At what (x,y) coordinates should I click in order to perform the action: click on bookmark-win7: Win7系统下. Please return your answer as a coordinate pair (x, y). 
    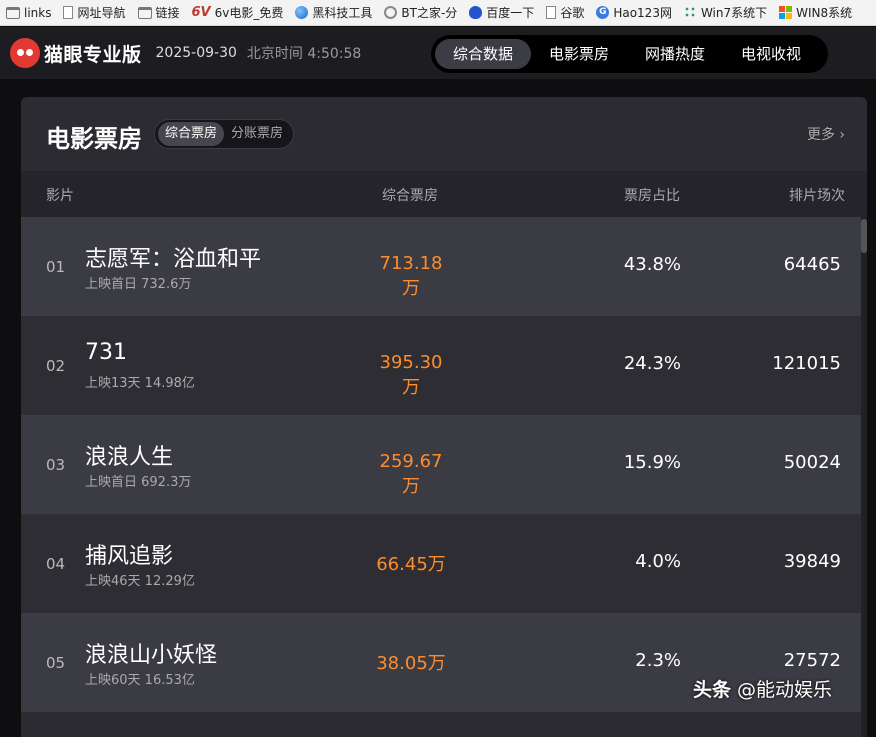
    Looking at the image, I should click on (725, 12).